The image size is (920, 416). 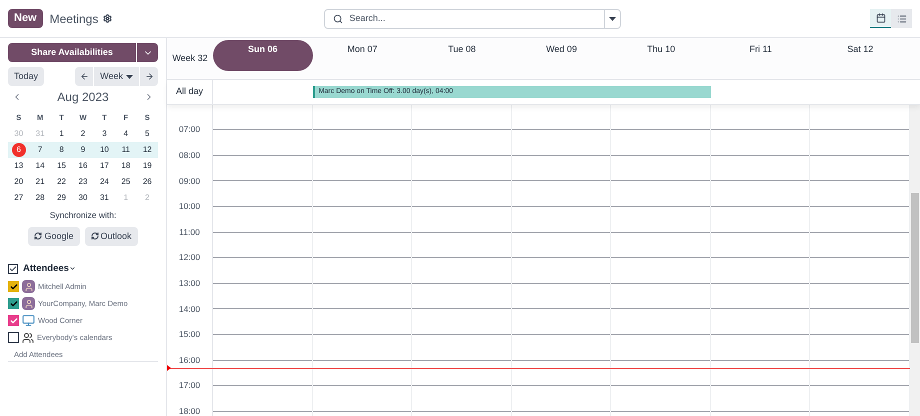 I want to click on synchronize-label: Synchronize with:, so click(x=83, y=215).